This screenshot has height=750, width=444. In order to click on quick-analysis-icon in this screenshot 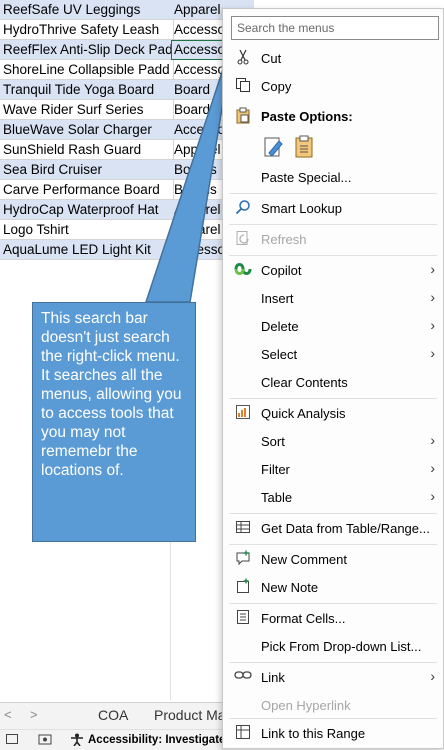, I will do `click(243, 414)`.